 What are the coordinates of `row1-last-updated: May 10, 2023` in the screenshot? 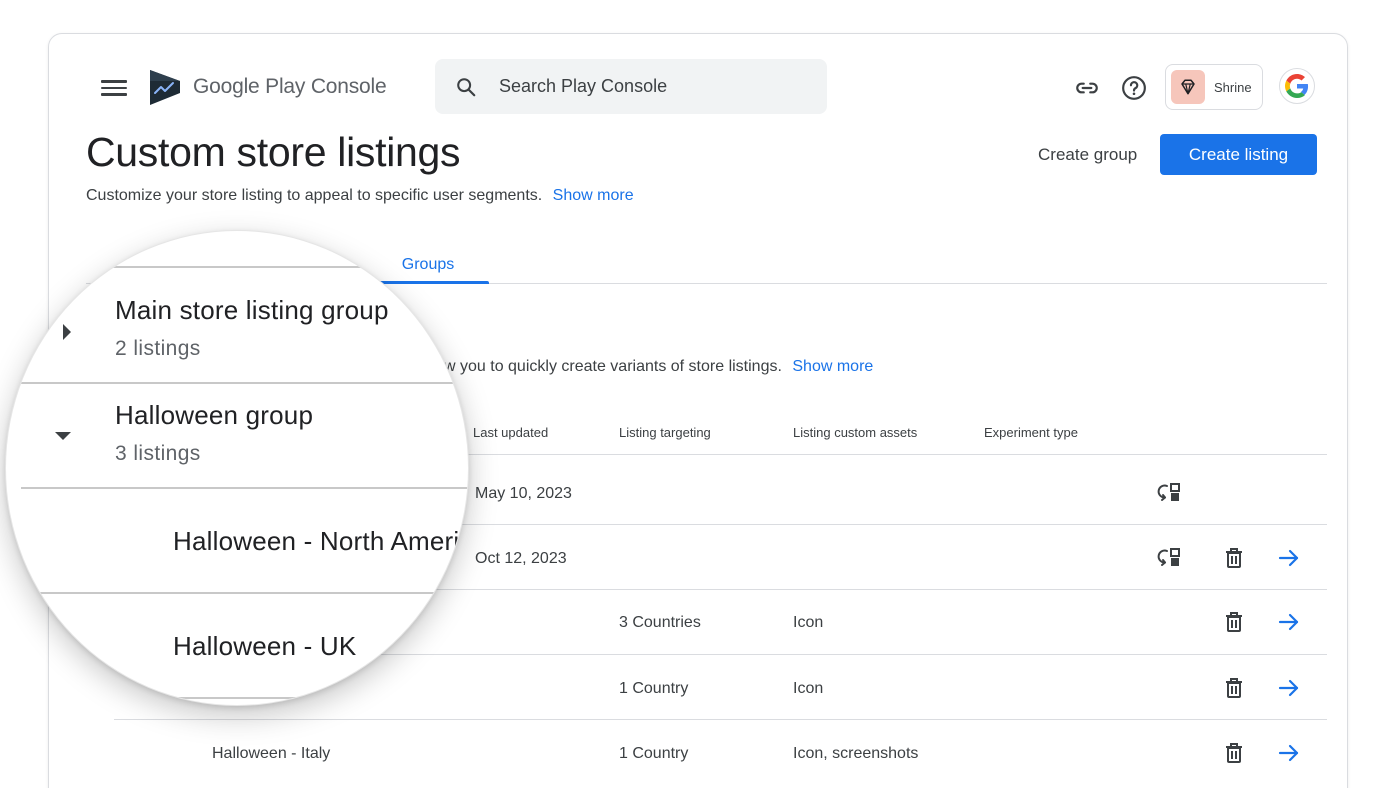 It's located at (523, 493).